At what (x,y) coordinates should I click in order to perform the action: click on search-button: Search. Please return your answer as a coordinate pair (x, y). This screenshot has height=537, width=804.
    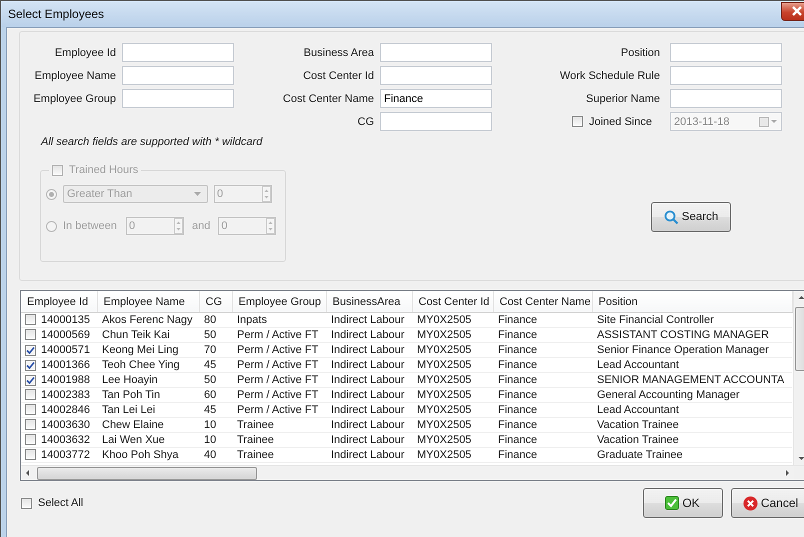
    Looking at the image, I should click on (691, 217).